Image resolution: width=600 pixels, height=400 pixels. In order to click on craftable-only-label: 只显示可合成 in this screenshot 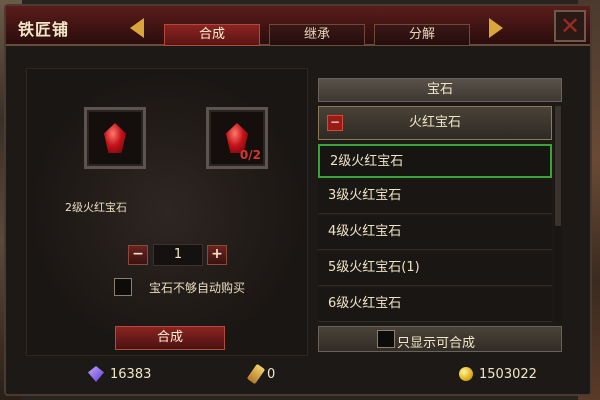, I will do `click(436, 343)`.